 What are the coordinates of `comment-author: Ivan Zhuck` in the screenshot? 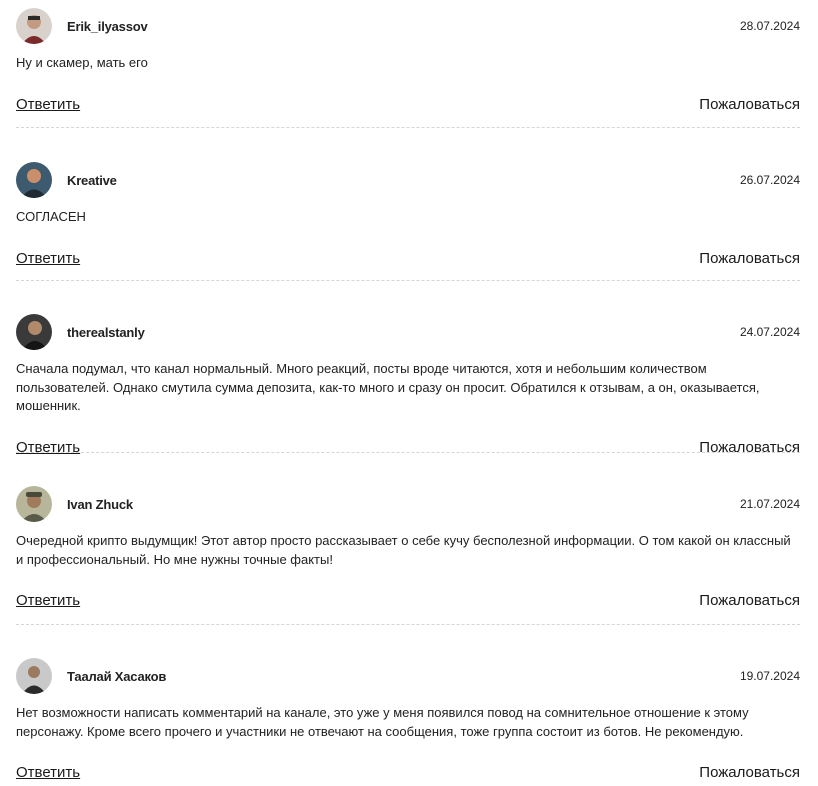 It's located at (100, 504).